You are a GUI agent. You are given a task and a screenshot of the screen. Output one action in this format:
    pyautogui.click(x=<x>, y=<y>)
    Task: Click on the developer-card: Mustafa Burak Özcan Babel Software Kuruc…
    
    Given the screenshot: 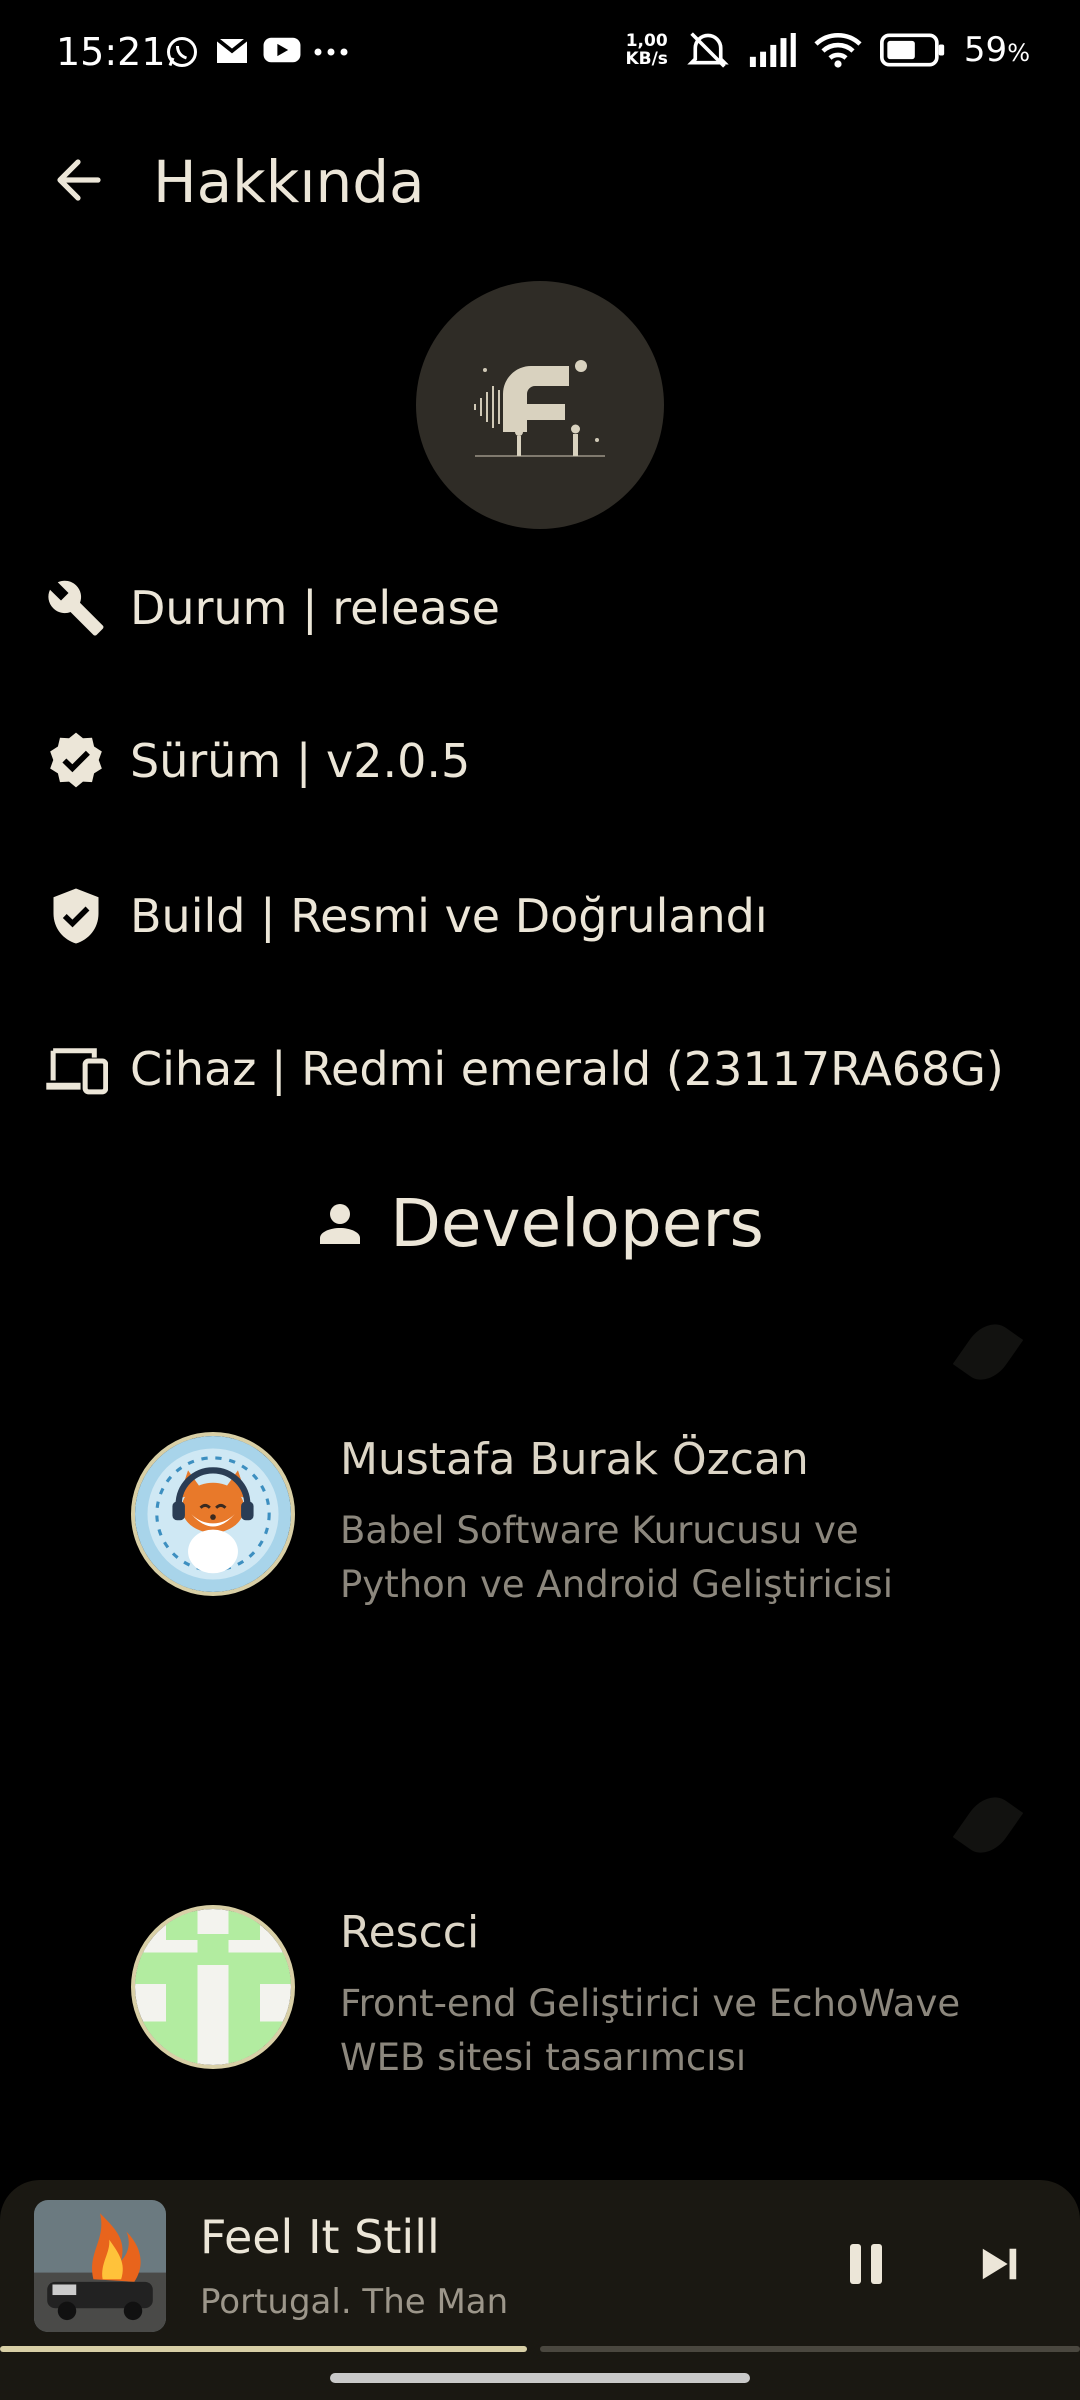 What is the action you would take?
    pyautogui.click(x=540, y=1562)
    